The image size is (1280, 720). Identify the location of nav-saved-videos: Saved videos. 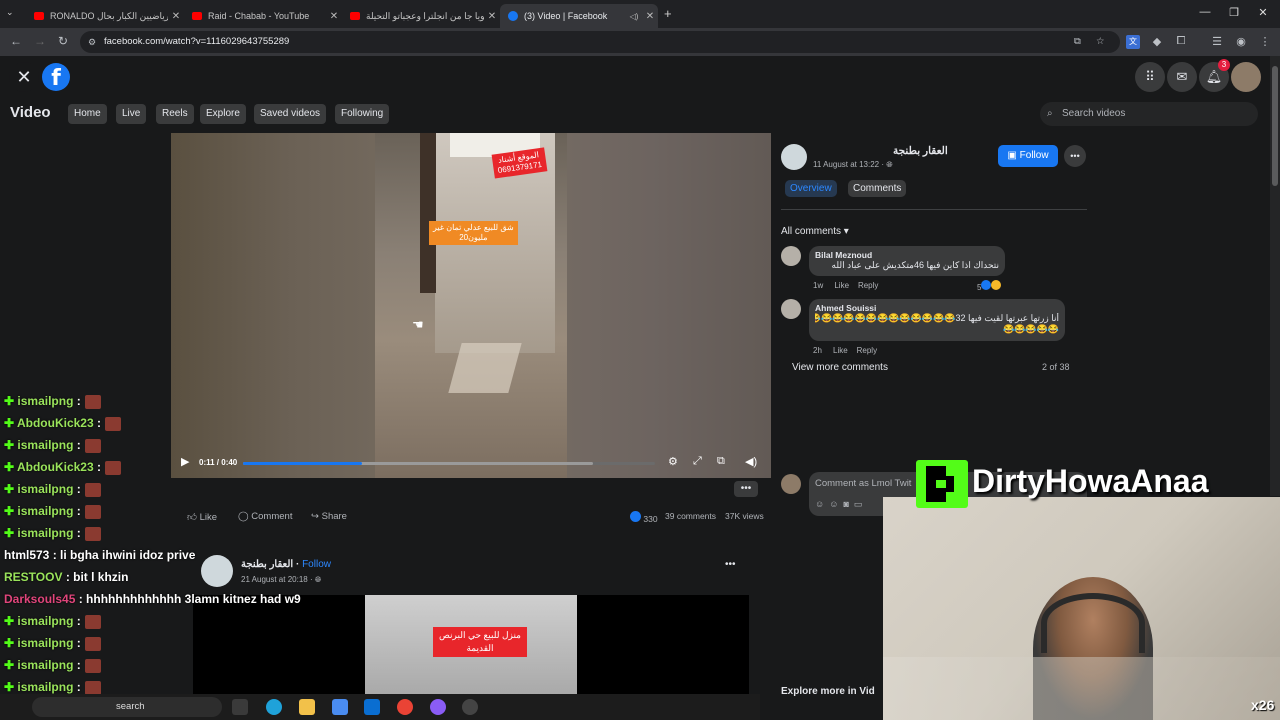
(290, 114).